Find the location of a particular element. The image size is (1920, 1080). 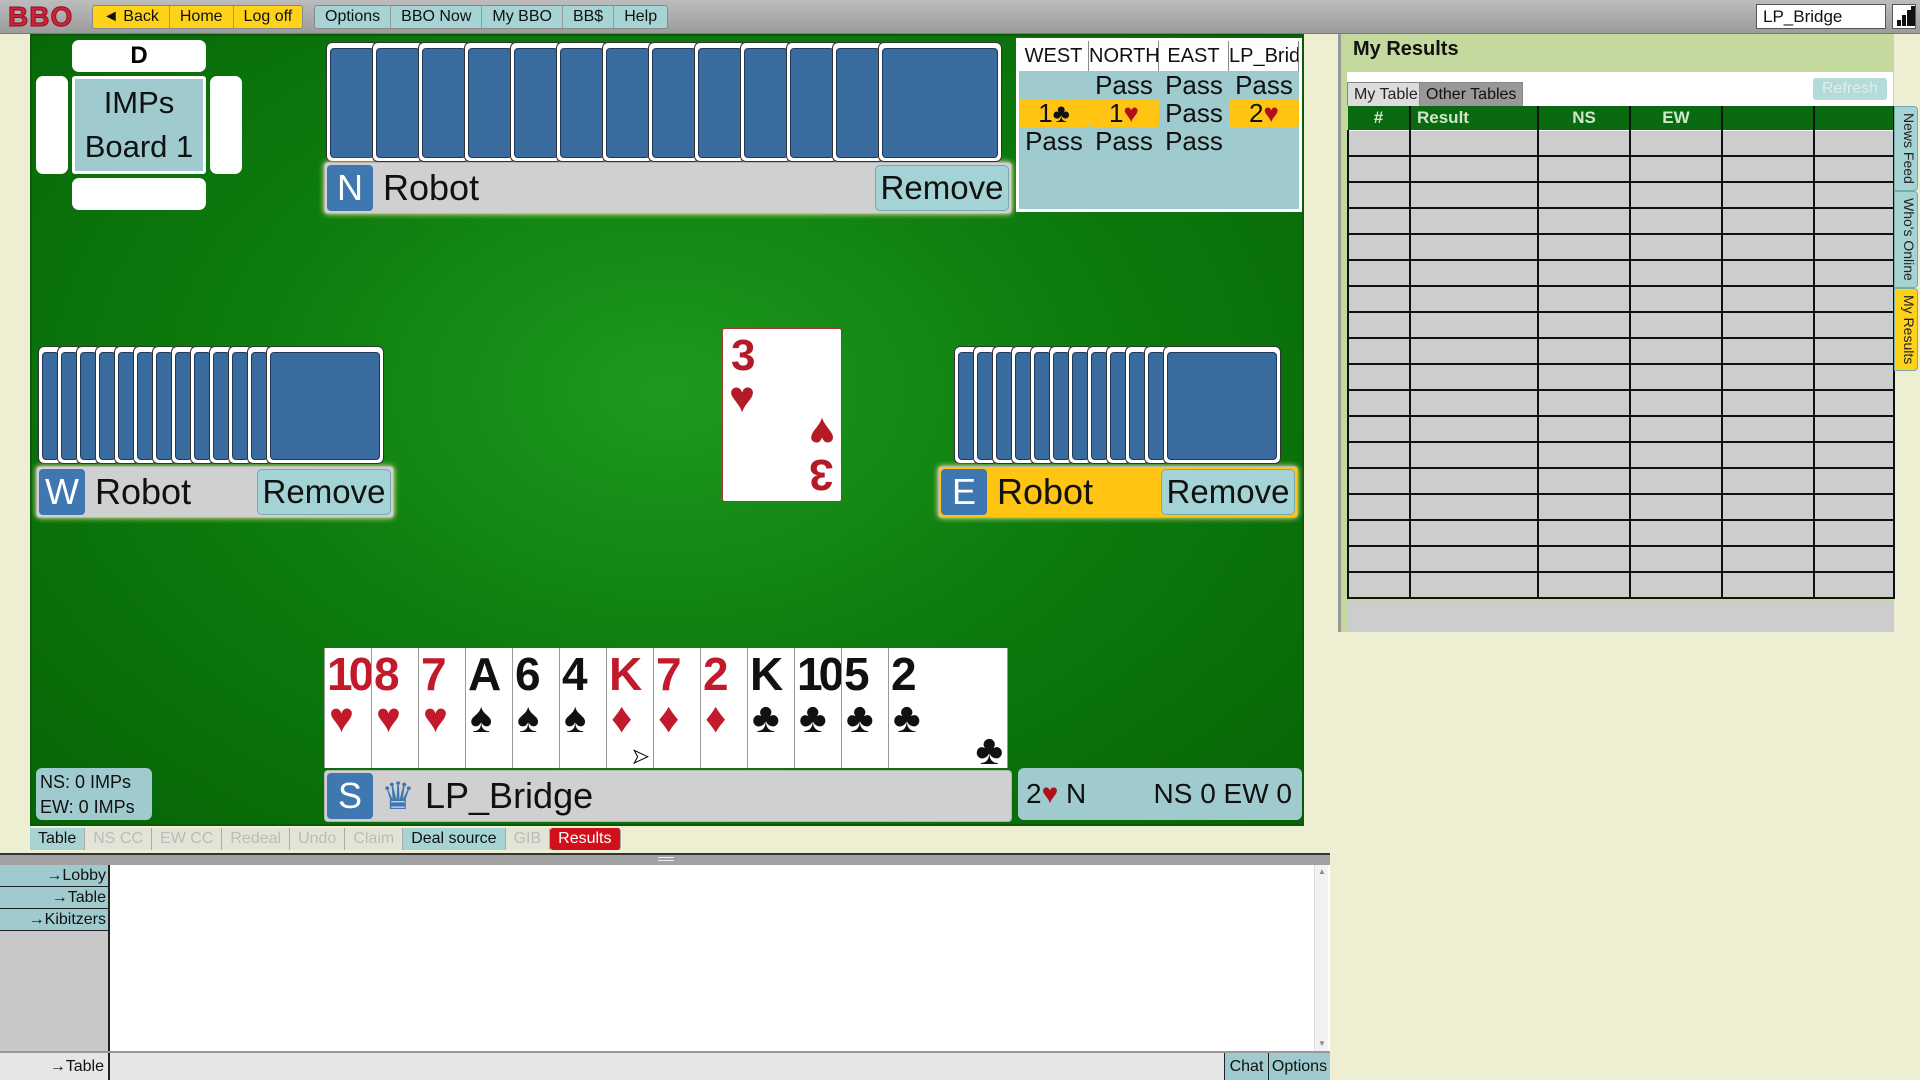

chat-current-destination: →Table is located at coordinates (55, 1066).